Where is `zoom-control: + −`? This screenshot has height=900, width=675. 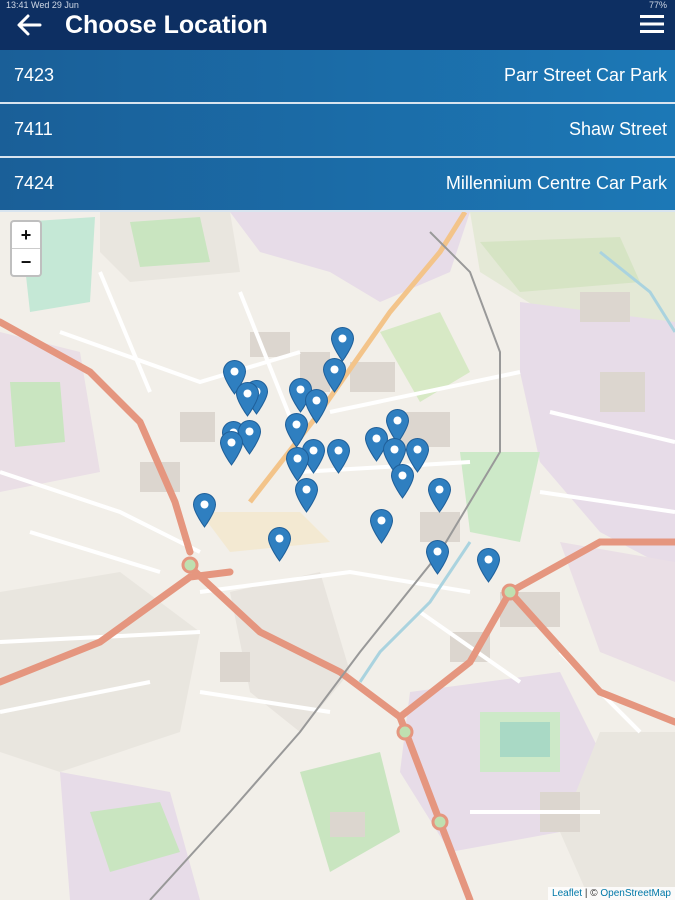
zoom-control: + − is located at coordinates (26, 248).